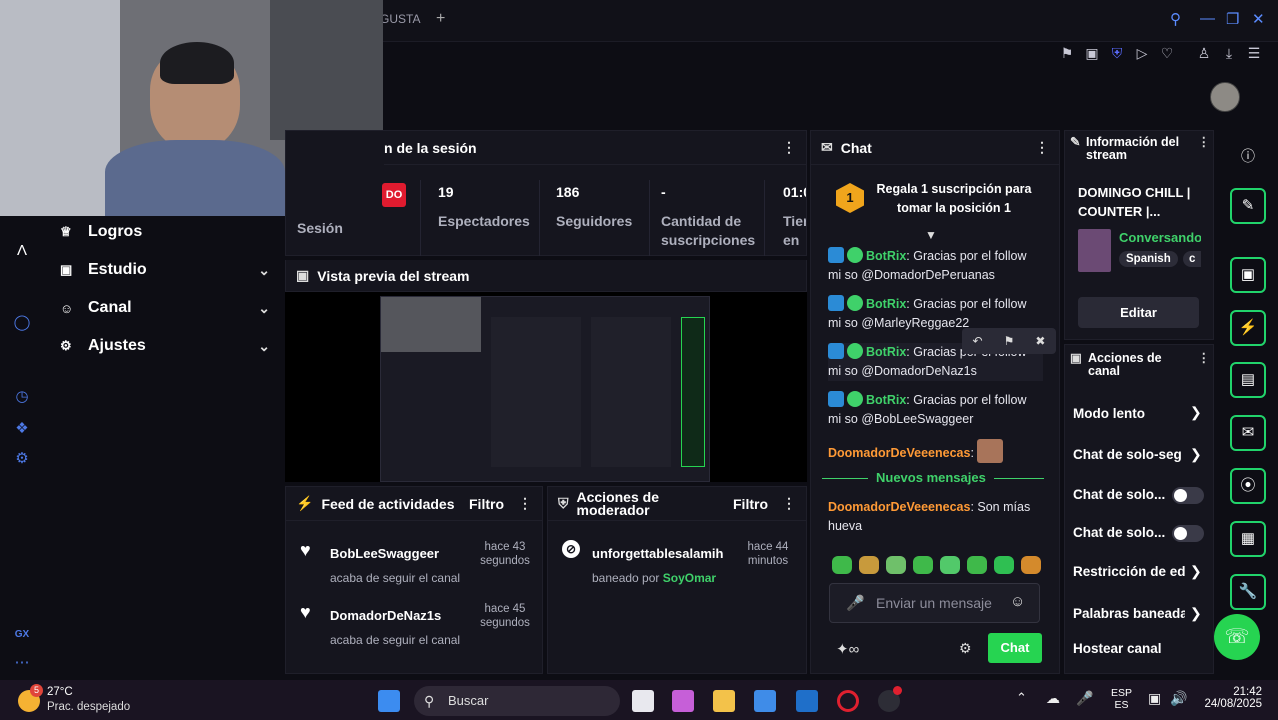  Describe the element at coordinates (1230, 698) in the screenshot. I see `clock: 21:42 24/08/2025` at that location.